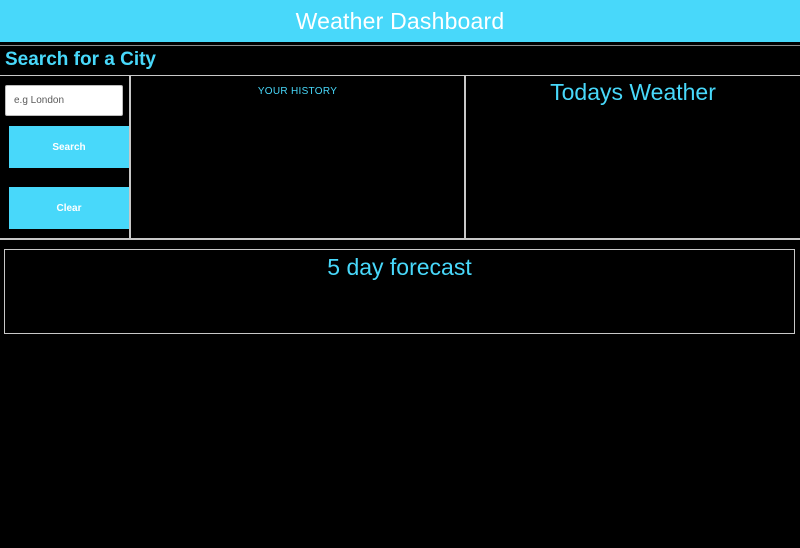  I want to click on history-title: YOUR HISTORY, so click(297, 91).